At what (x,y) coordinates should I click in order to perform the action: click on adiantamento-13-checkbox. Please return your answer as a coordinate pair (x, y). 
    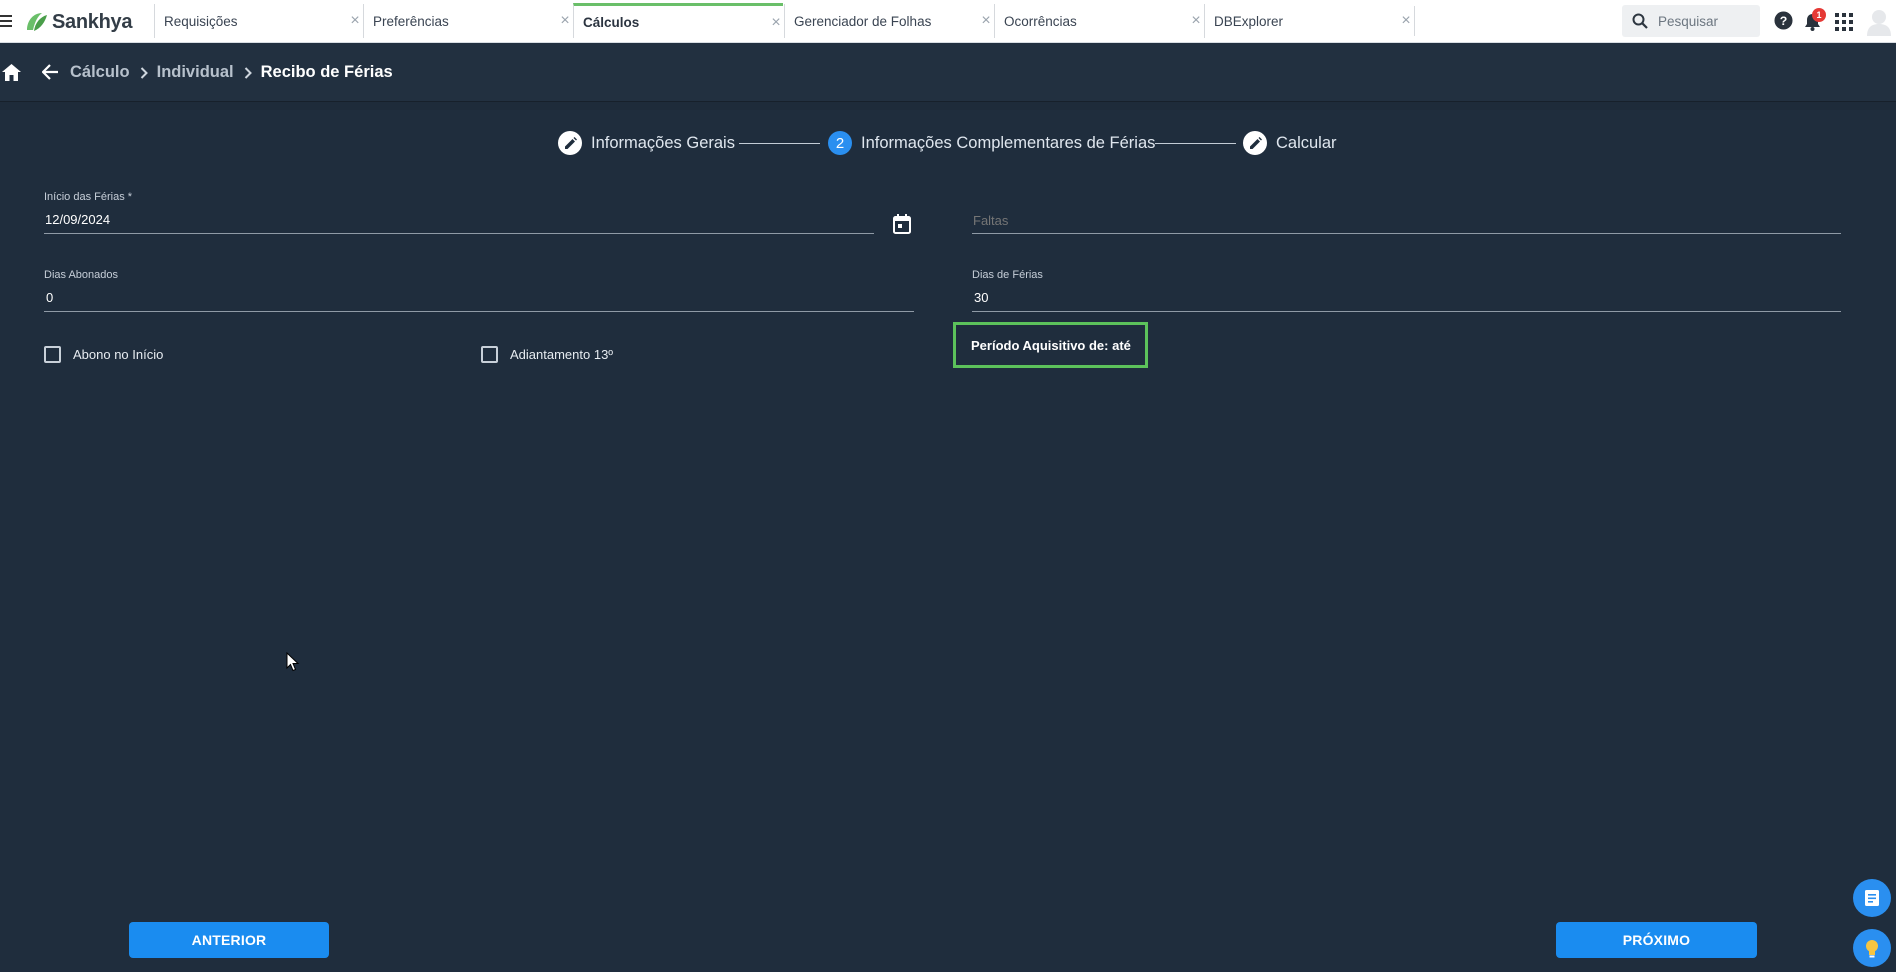
    Looking at the image, I should click on (489, 354).